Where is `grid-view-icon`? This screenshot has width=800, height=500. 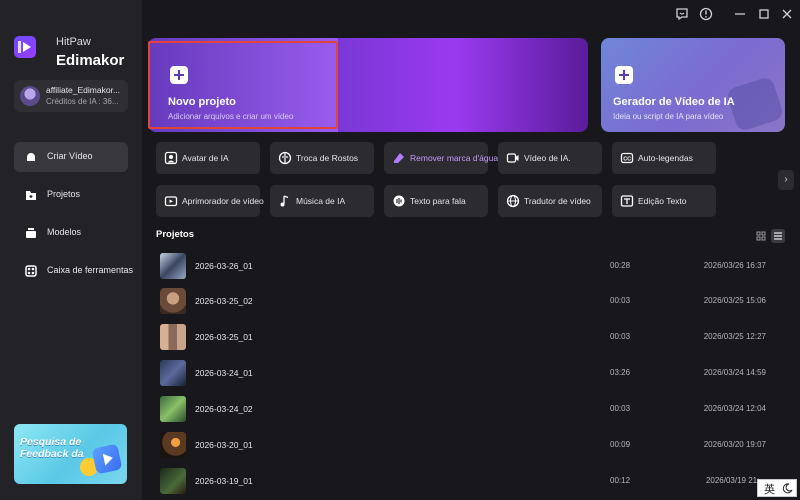
grid-view-icon is located at coordinates (761, 236).